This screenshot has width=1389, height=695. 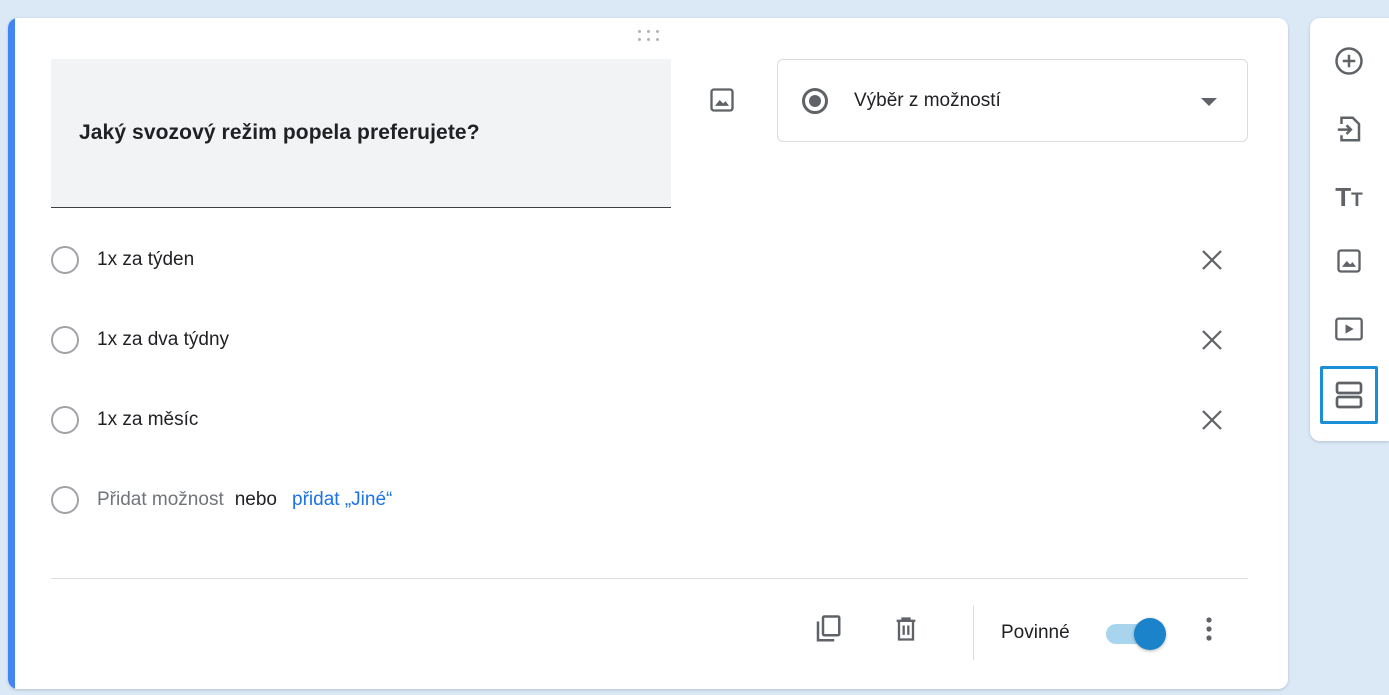 I want to click on add-image-toolbar-button, so click(x=1349, y=261).